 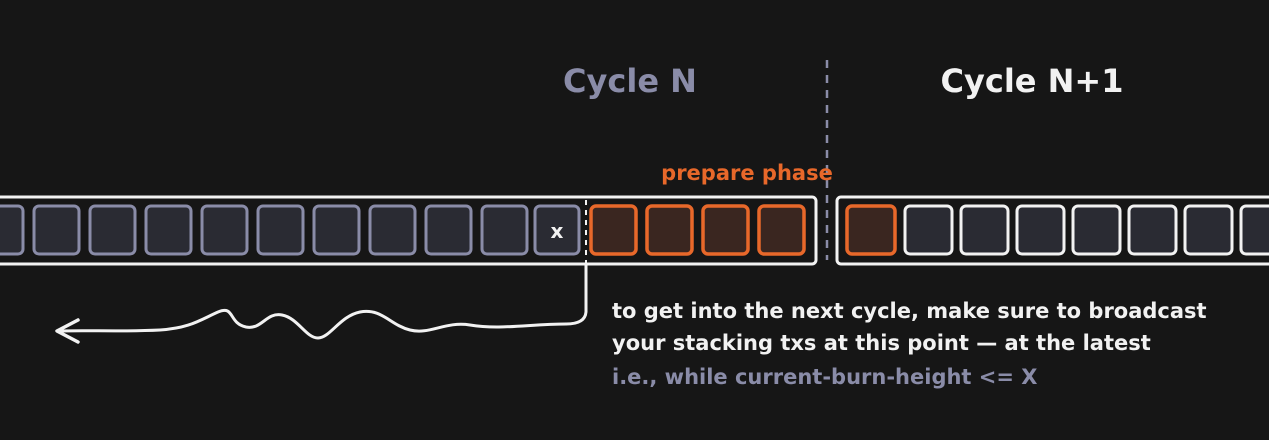 What do you see at coordinates (557, 231) in the screenshot?
I see `cutoff-x-mark: x` at bounding box center [557, 231].